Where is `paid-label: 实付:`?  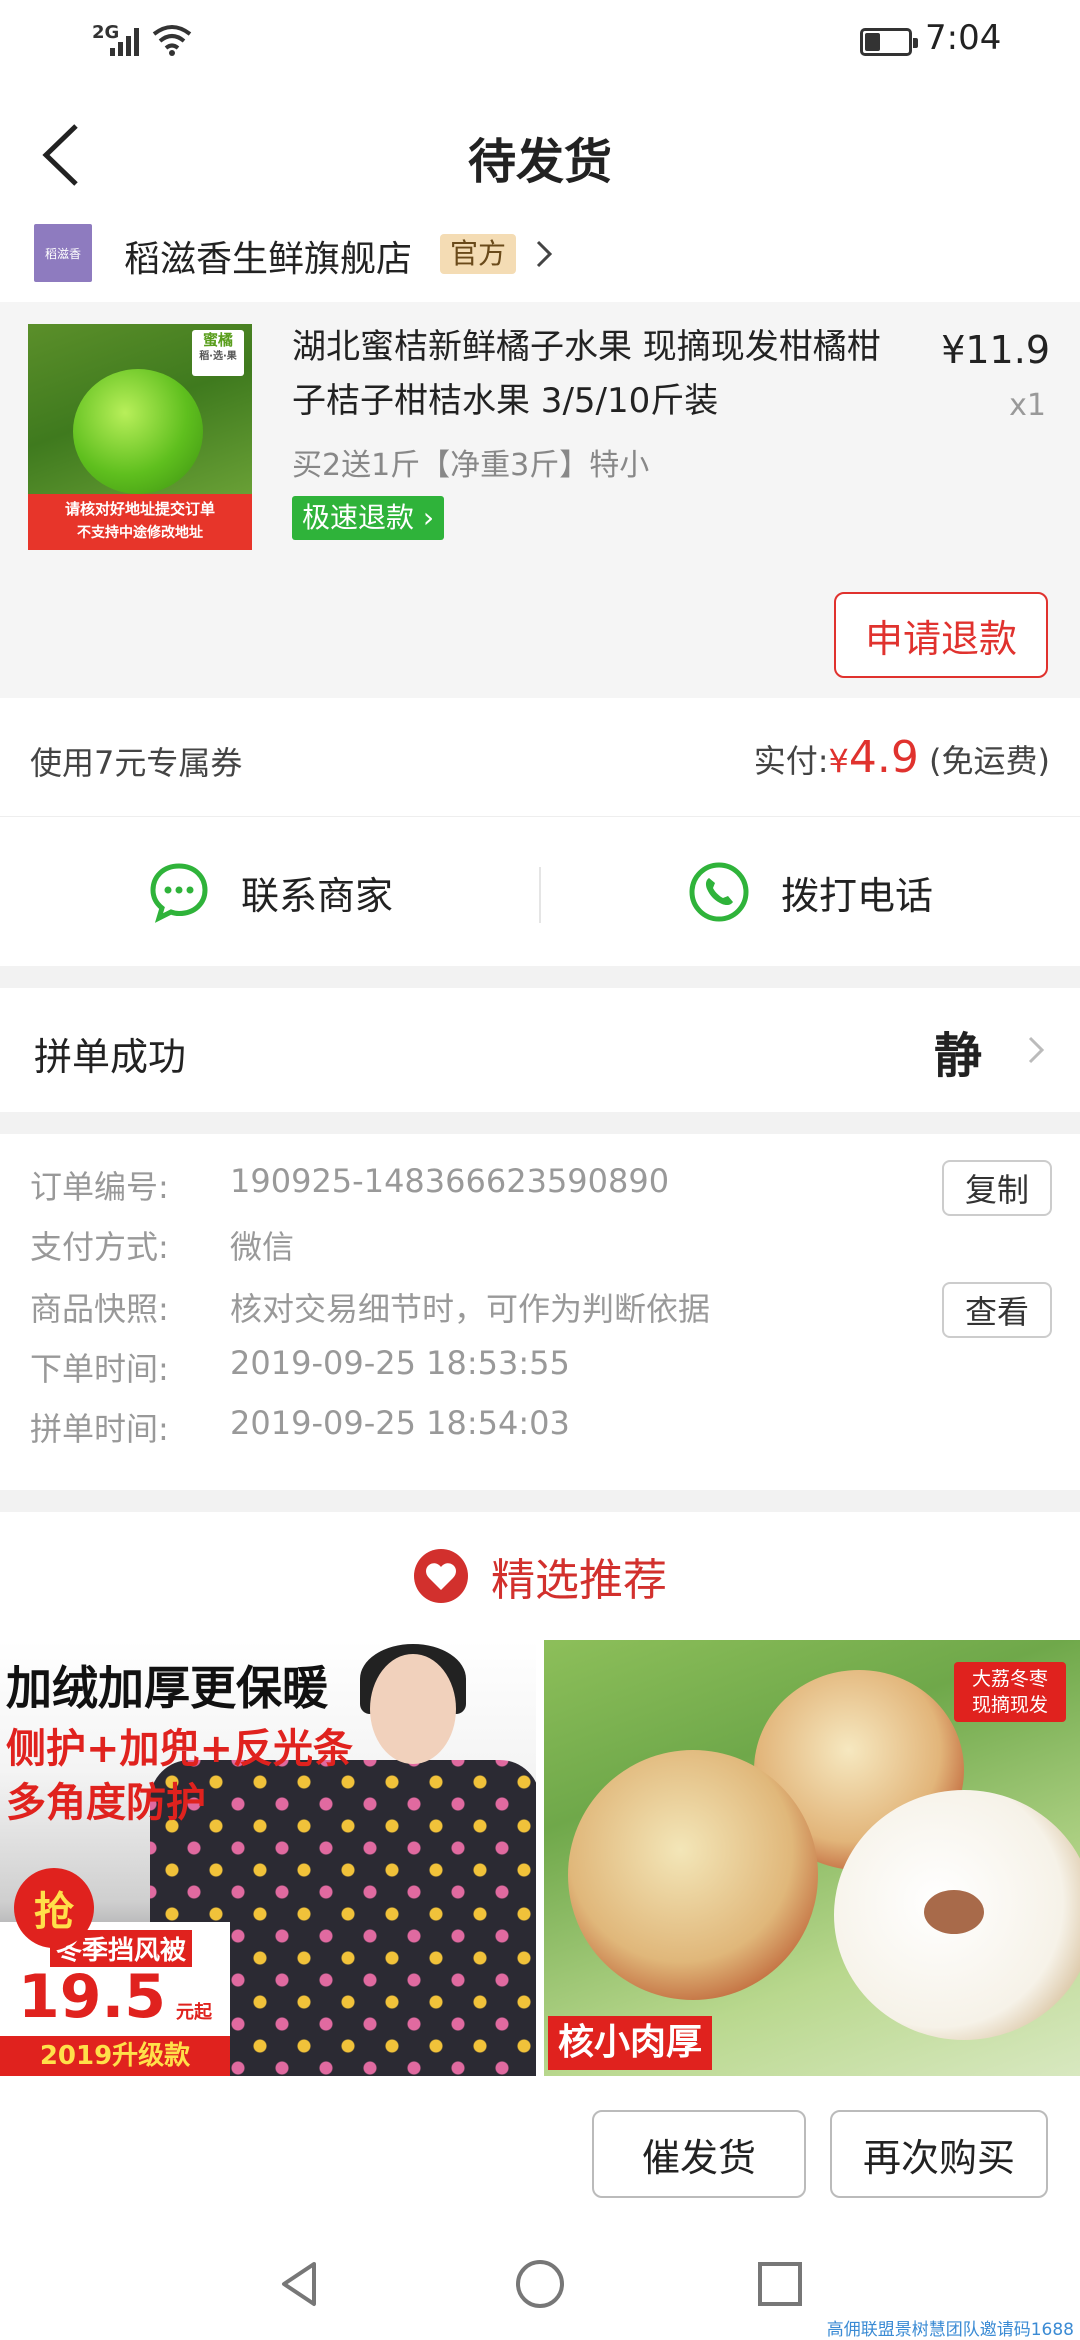
paid-label: 实付: is located at coordinates (791, 761).